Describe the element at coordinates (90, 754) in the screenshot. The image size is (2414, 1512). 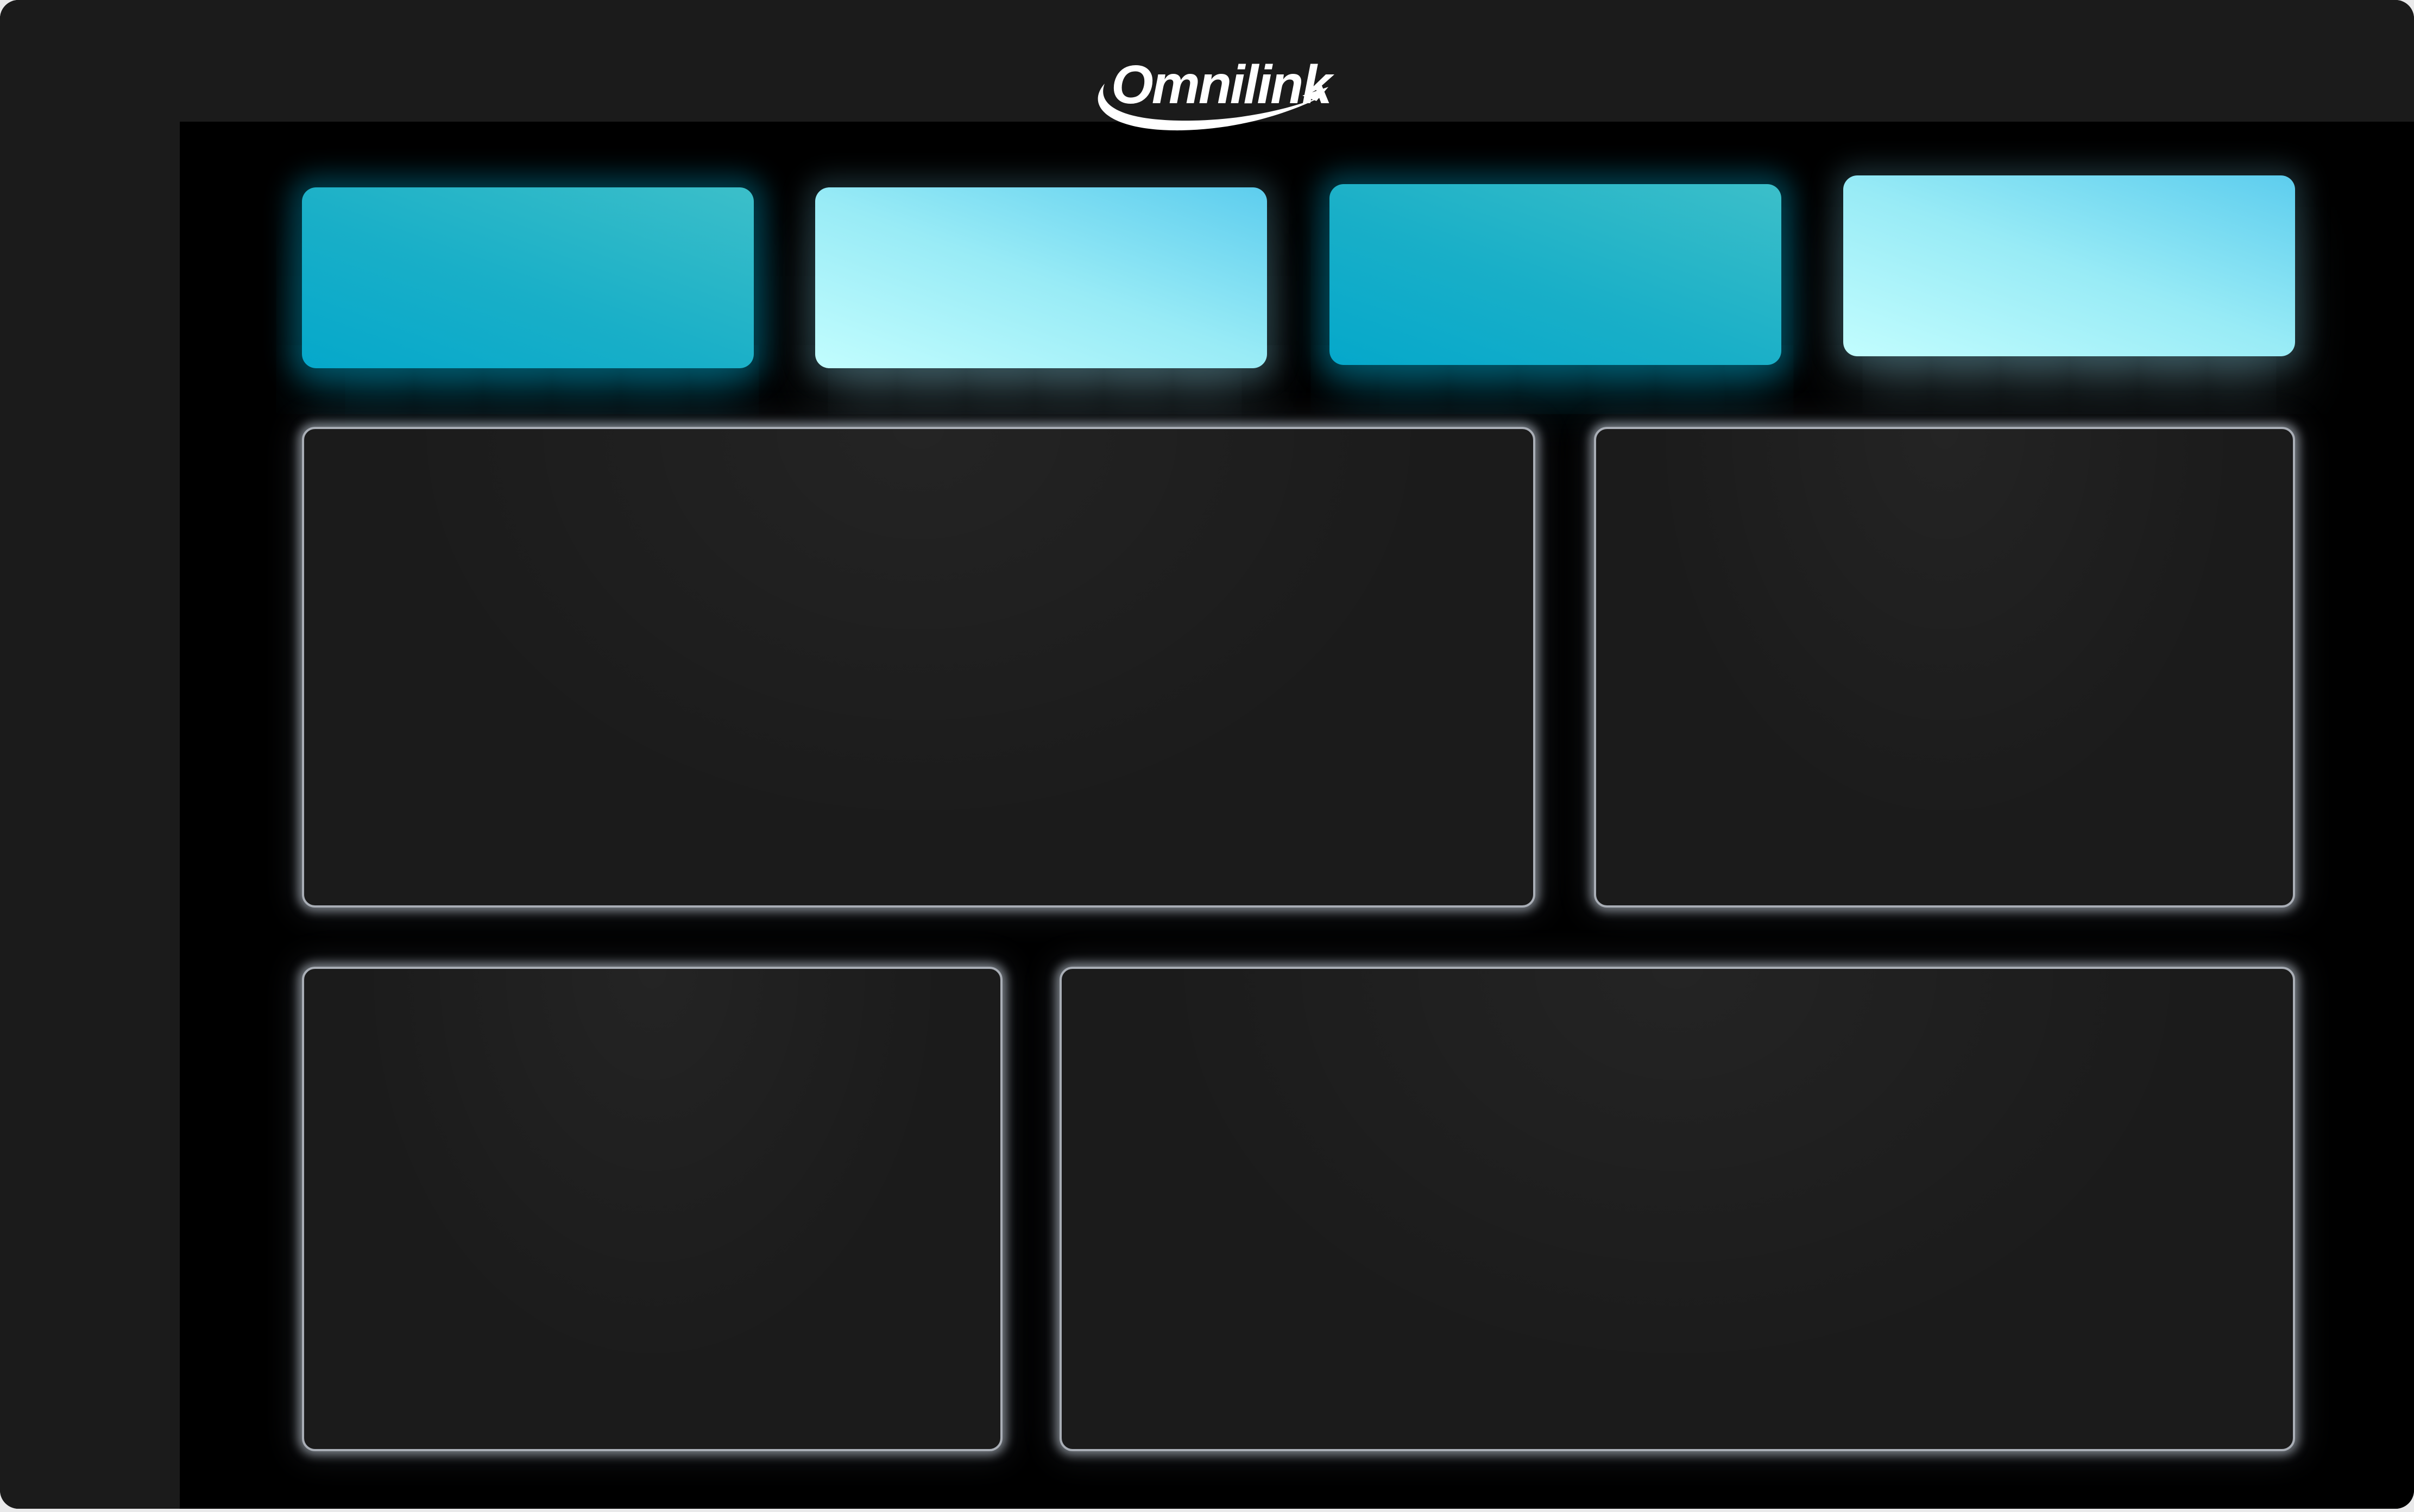
I see `sidebar` at that location.